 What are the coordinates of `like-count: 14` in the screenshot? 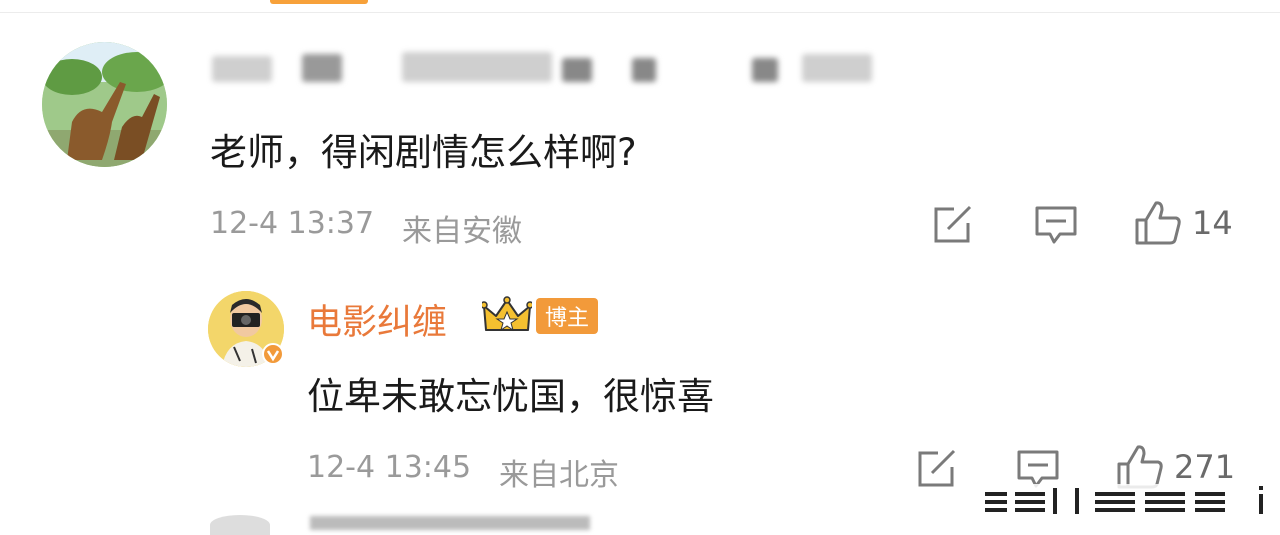 It's located at (1212, 223).